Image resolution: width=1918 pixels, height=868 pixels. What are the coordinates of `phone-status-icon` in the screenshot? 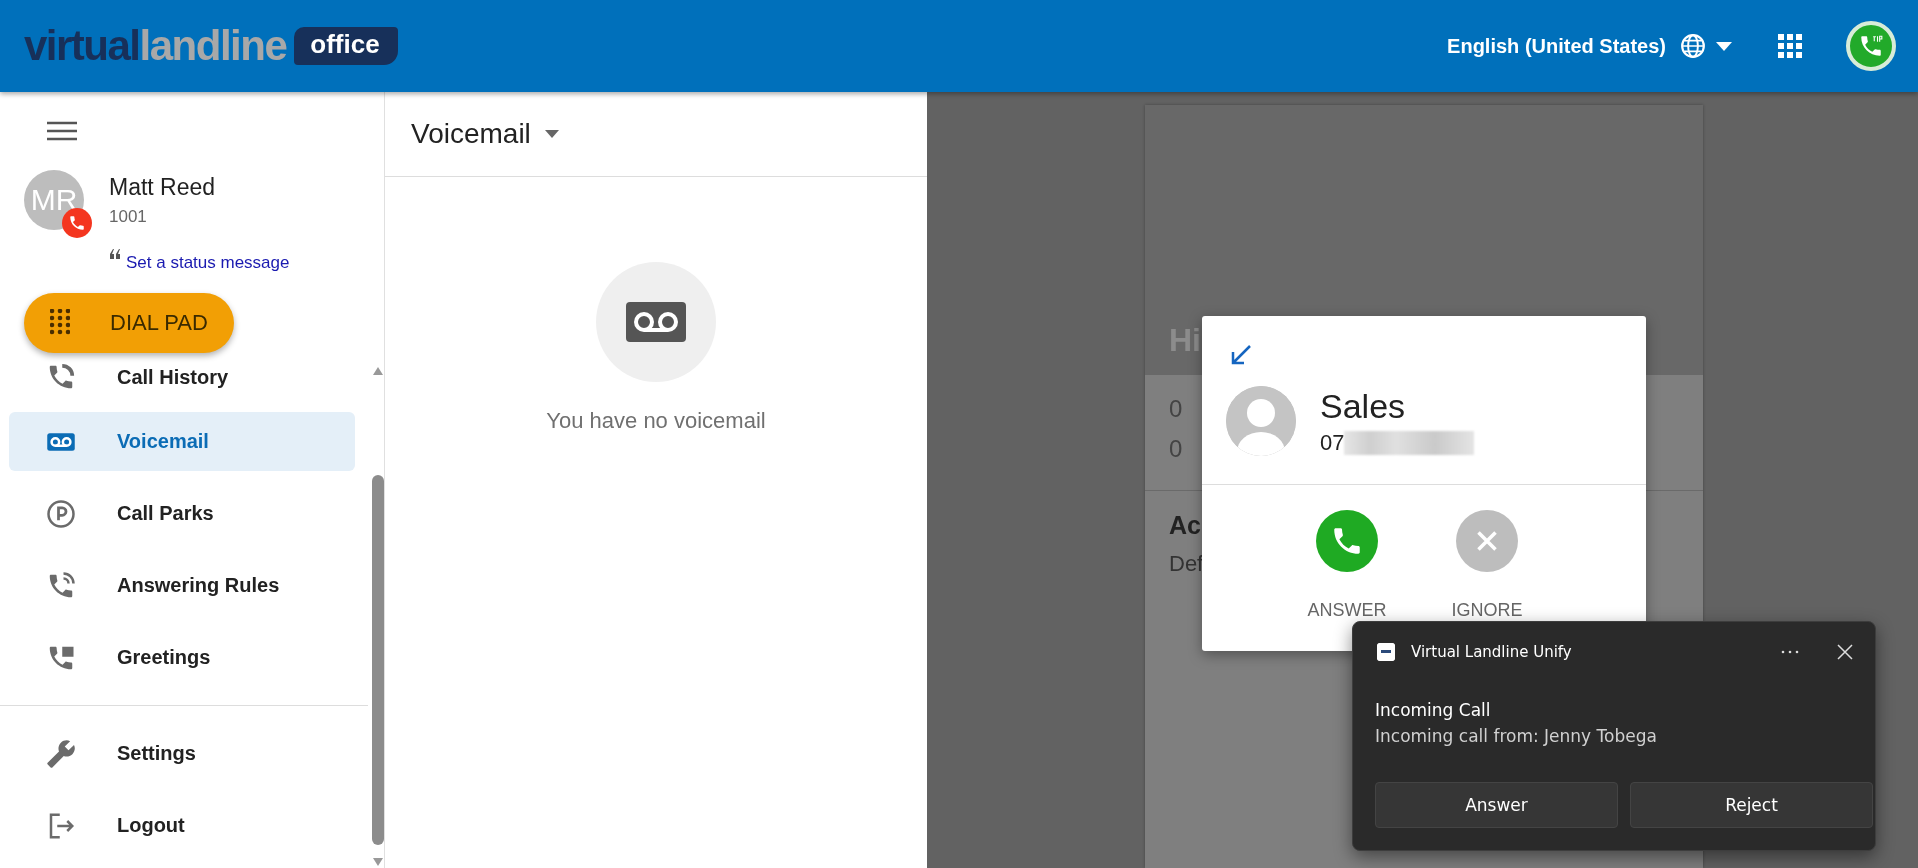 It's located at (77, 223).